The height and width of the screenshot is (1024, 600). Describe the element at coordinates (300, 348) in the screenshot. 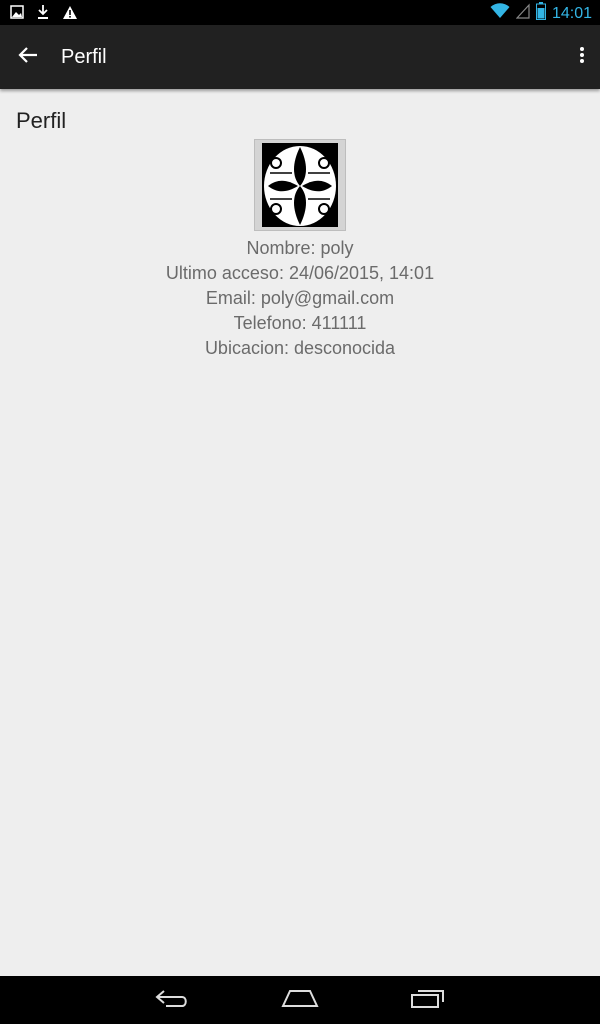

I see `profile-location: Ubicacion: desconocida` at that location.